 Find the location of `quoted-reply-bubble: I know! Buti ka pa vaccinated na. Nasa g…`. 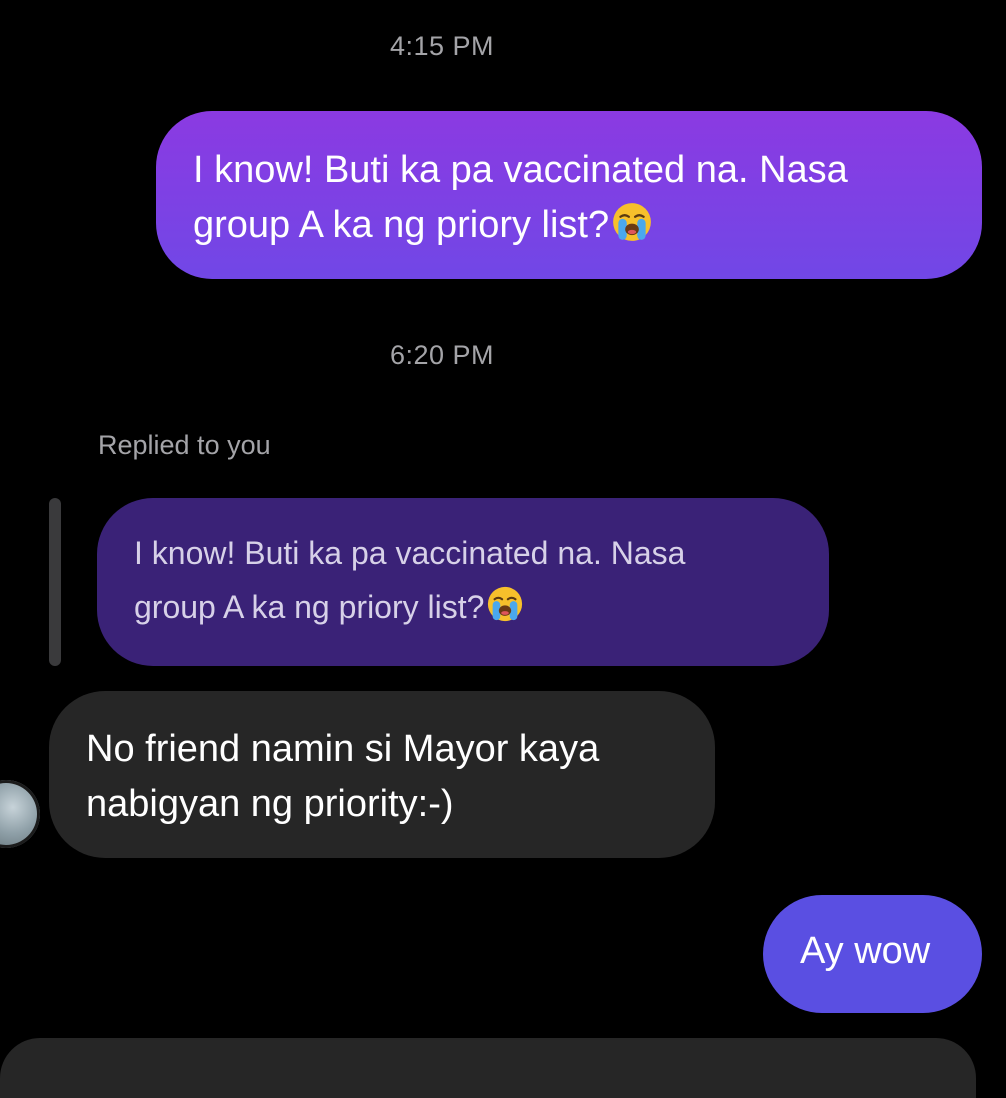

quoted-reply-bubble: I know! Buti ka pa vaccinated na. Nasa g… is located at coordinates (463, 582).